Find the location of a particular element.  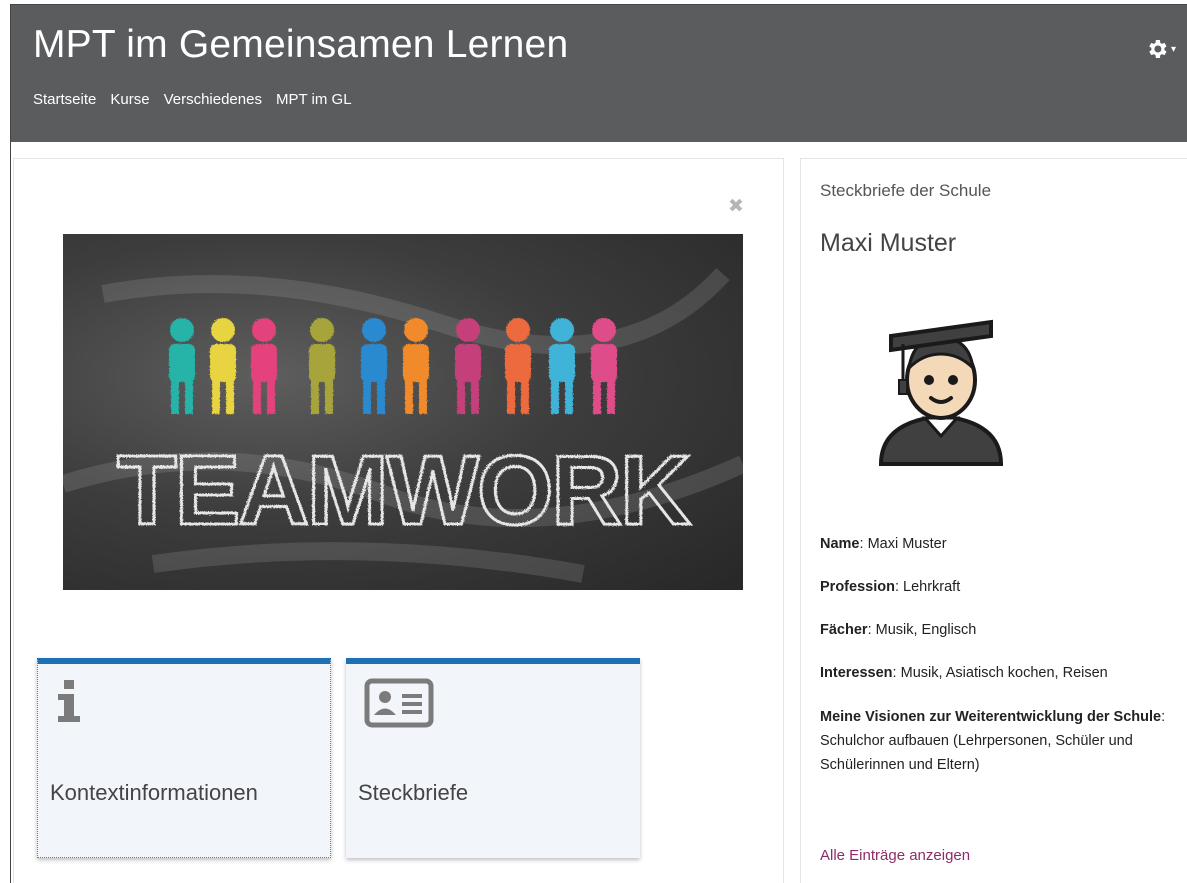

profile-field-profession: Profession: Lehrkraft is located at coordinates (890, 587).